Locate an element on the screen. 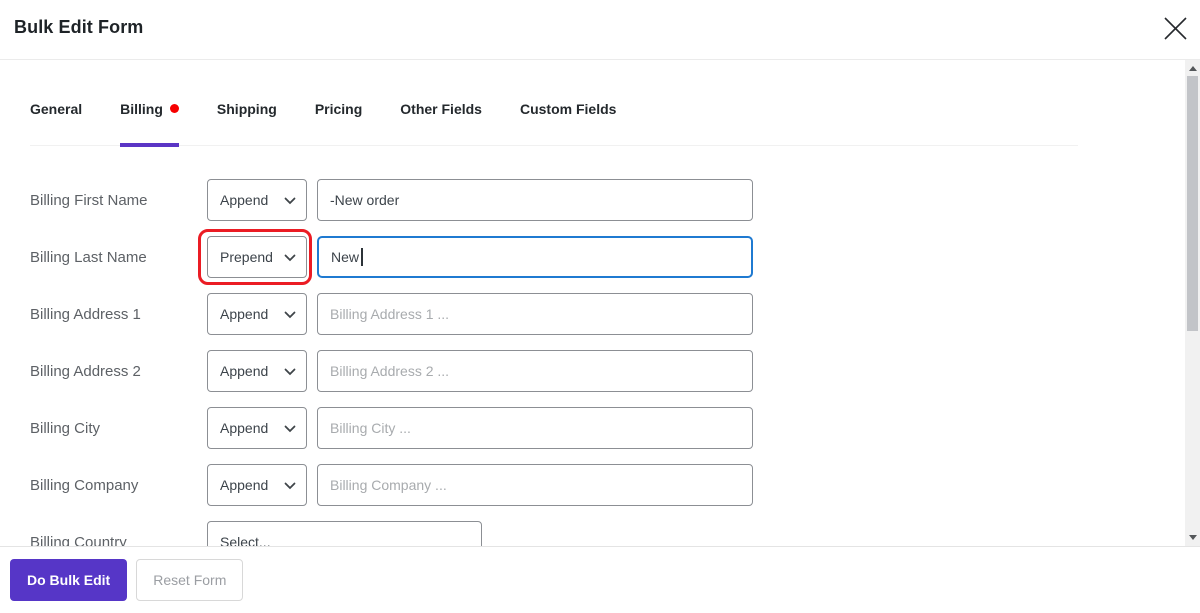  tab-shipping: Shipping is located at coordinates (247, 122).